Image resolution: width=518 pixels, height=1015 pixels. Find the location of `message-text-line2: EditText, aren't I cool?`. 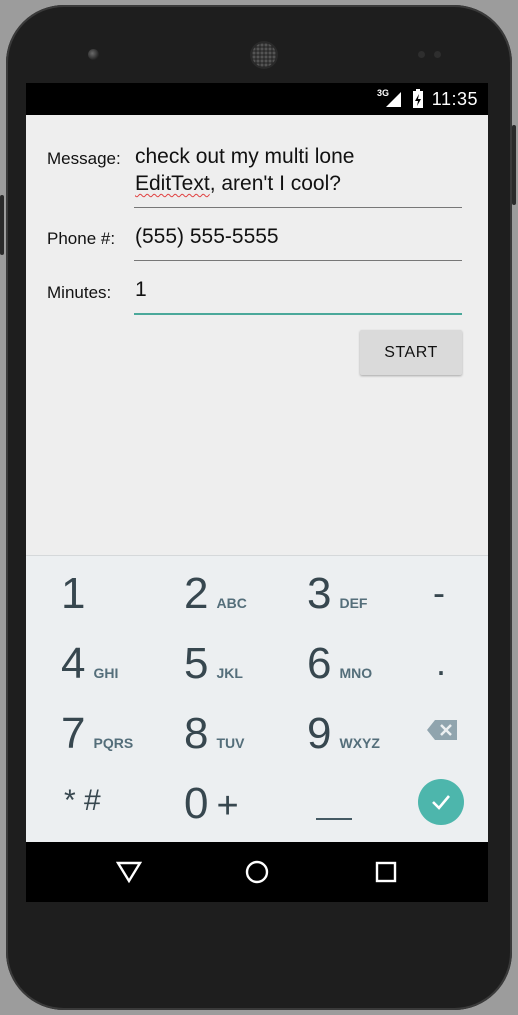

message-text-line2: EditText, aren't I cool? is located at coordinates (300, 183).